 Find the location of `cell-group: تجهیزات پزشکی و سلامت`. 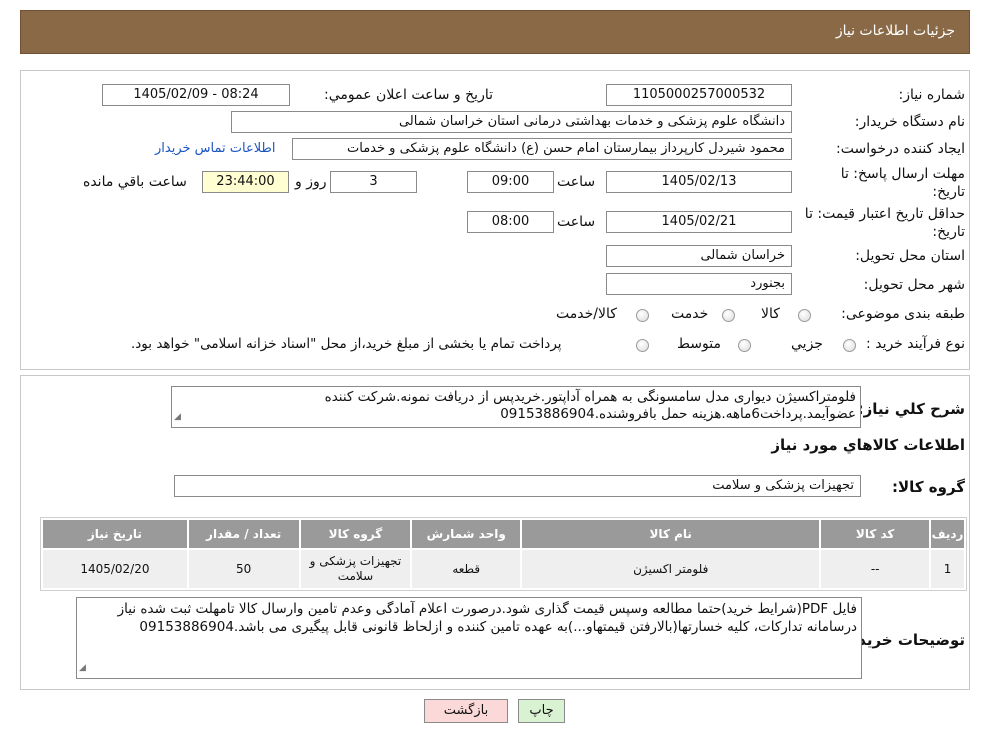

cell-group: تجهیزات پزشکی و سلامت is located at coordinates (355, 569).